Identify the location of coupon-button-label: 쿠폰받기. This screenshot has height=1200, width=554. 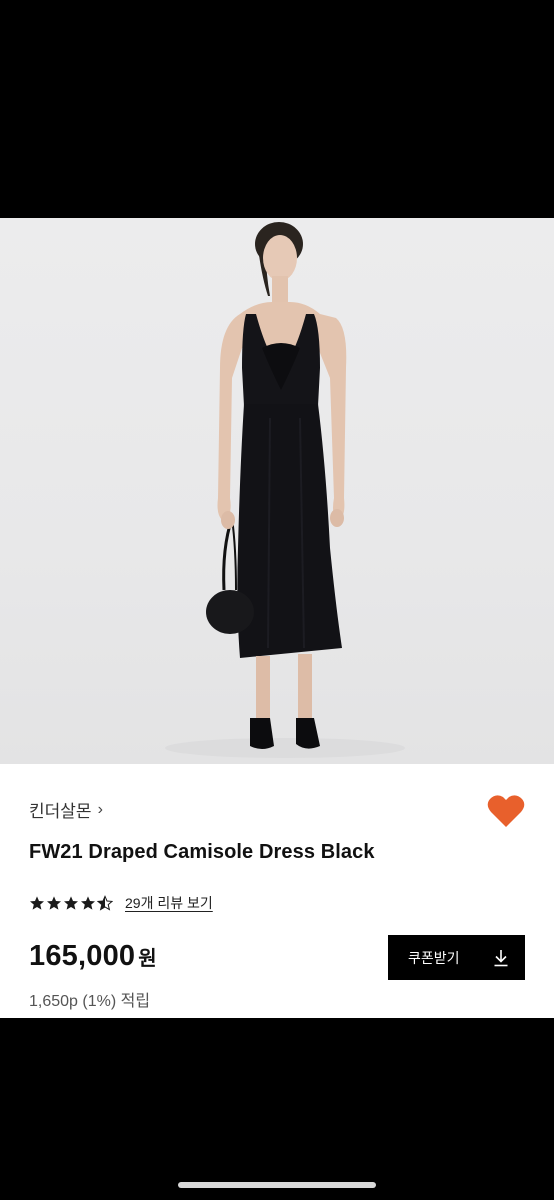
(434, 957).